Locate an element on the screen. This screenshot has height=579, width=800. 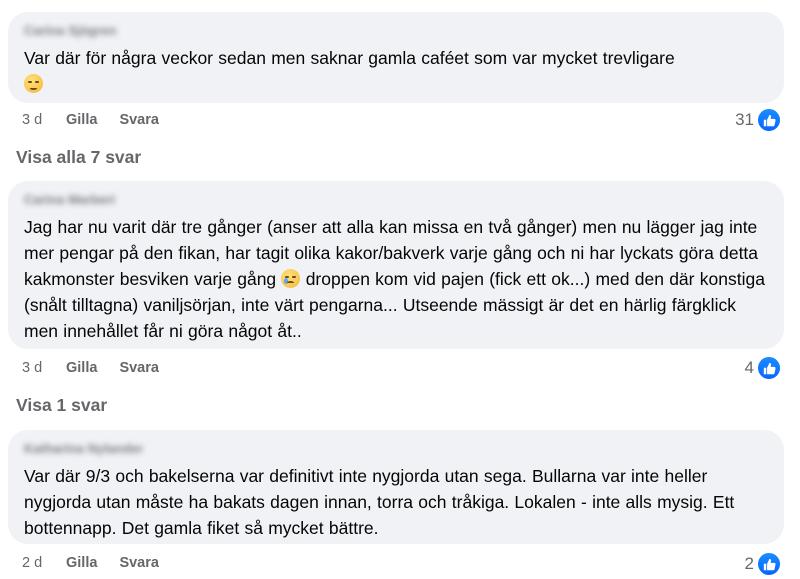
like-count-value: 4 is located at coordinates (749, 367).